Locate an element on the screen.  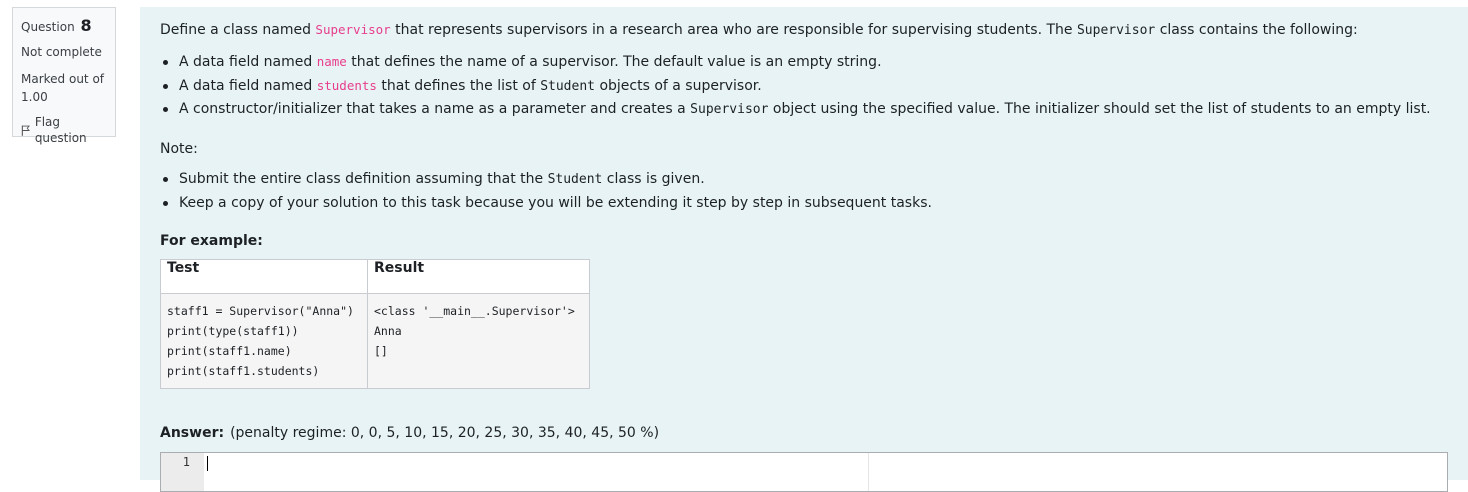
flag-icon is located at coordinates (25, 130).